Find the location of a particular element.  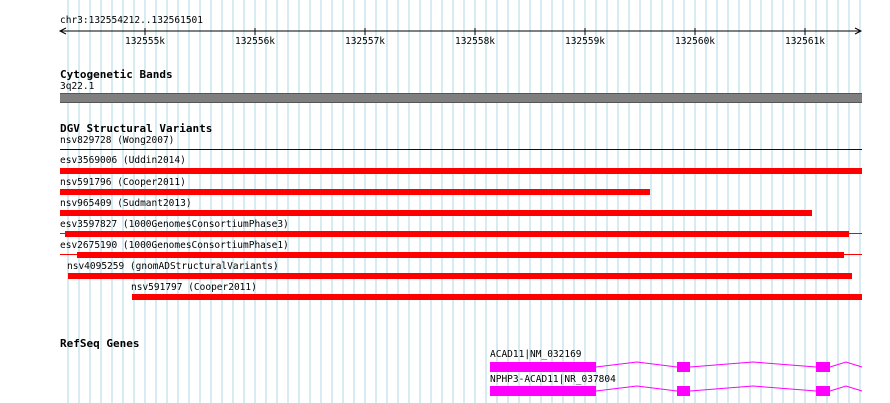

gene-label: NPHP3-ACAD11|NR_037804 is located at coordinates (553, 379).